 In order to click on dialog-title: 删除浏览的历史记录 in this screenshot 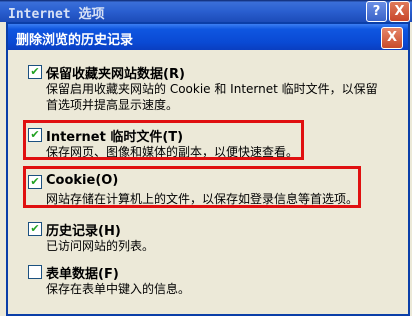, I will do `click(75, 40)`.